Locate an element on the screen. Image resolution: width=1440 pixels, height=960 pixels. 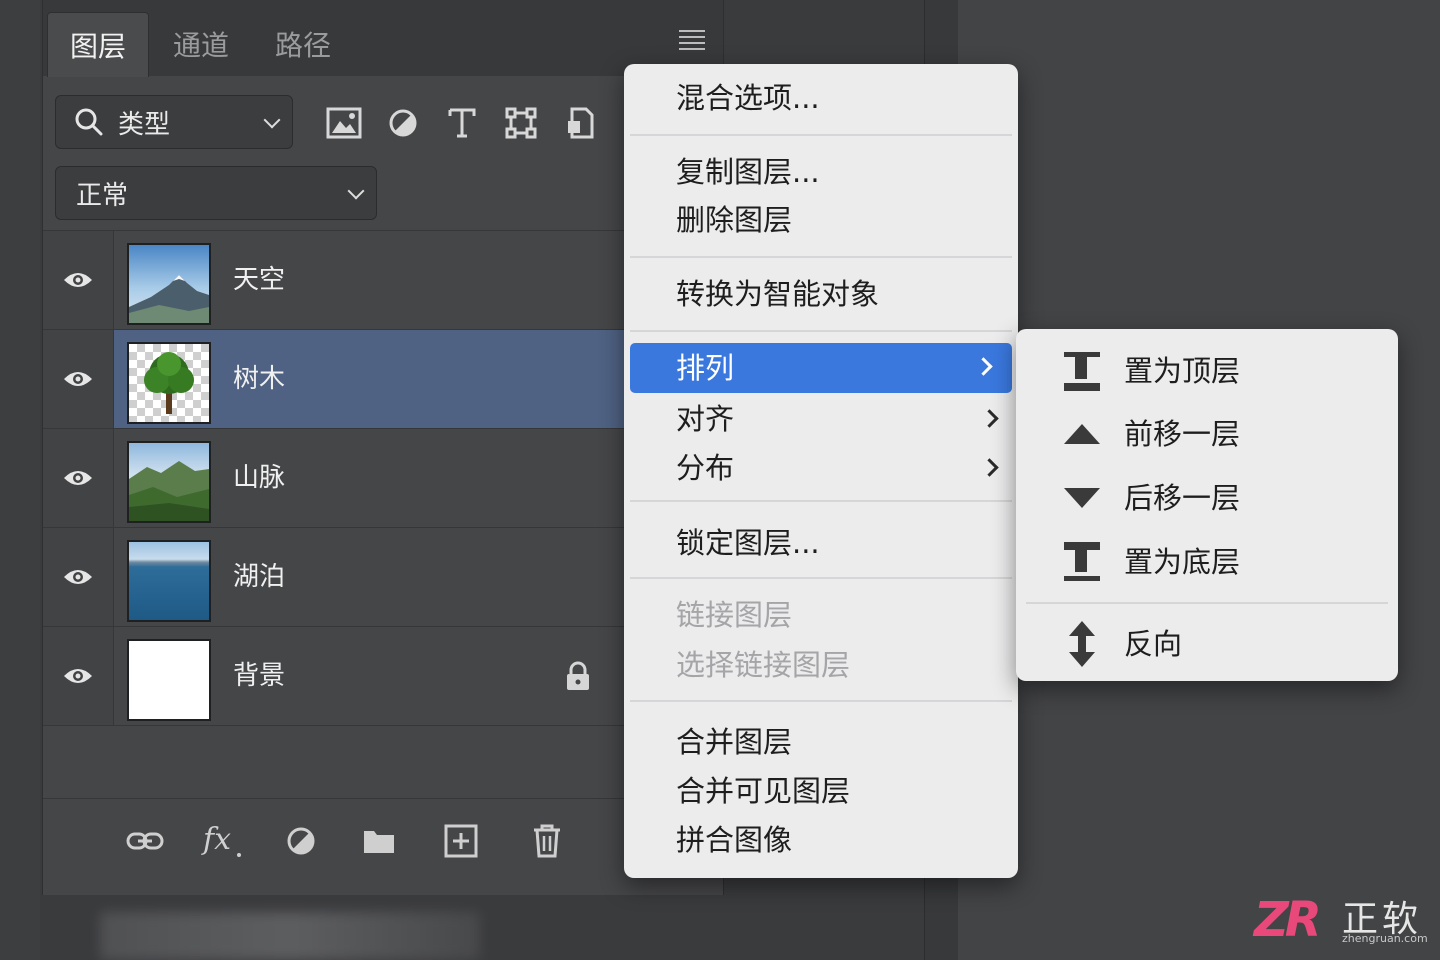
menu-item-arrange: 排列 is located at coordinates (821, 368).